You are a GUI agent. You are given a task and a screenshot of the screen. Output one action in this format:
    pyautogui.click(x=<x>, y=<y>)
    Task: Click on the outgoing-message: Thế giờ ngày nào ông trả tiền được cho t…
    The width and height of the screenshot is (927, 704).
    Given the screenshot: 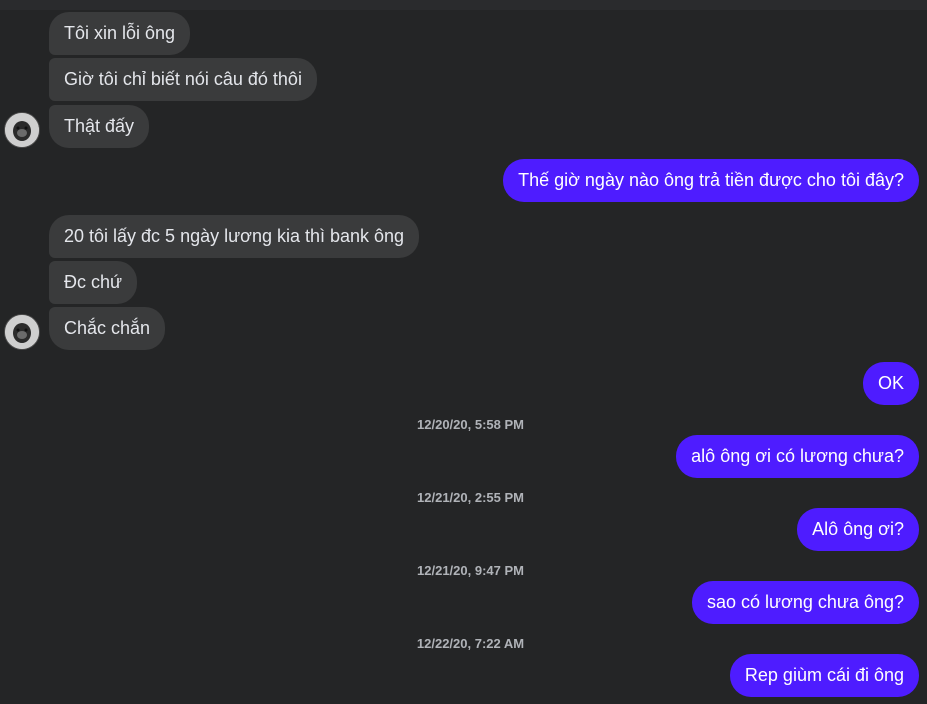 What is the action you would take?
    pyautogui.click(x=711, y=180)
    